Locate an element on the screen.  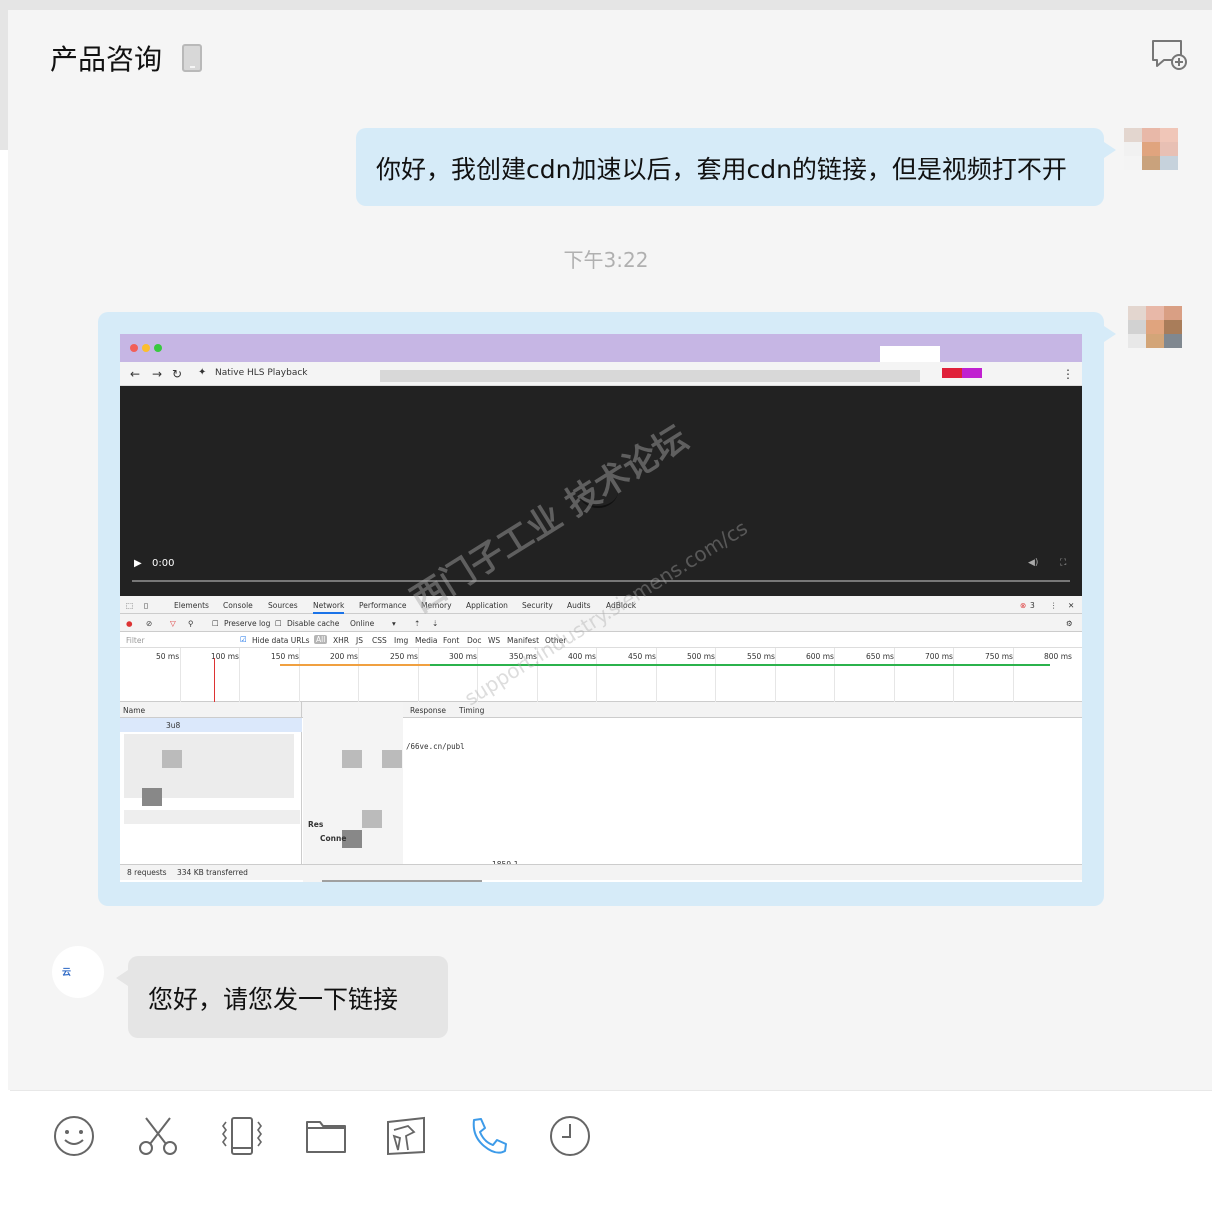
tab-security: Security is located at coordinates (537, 605).